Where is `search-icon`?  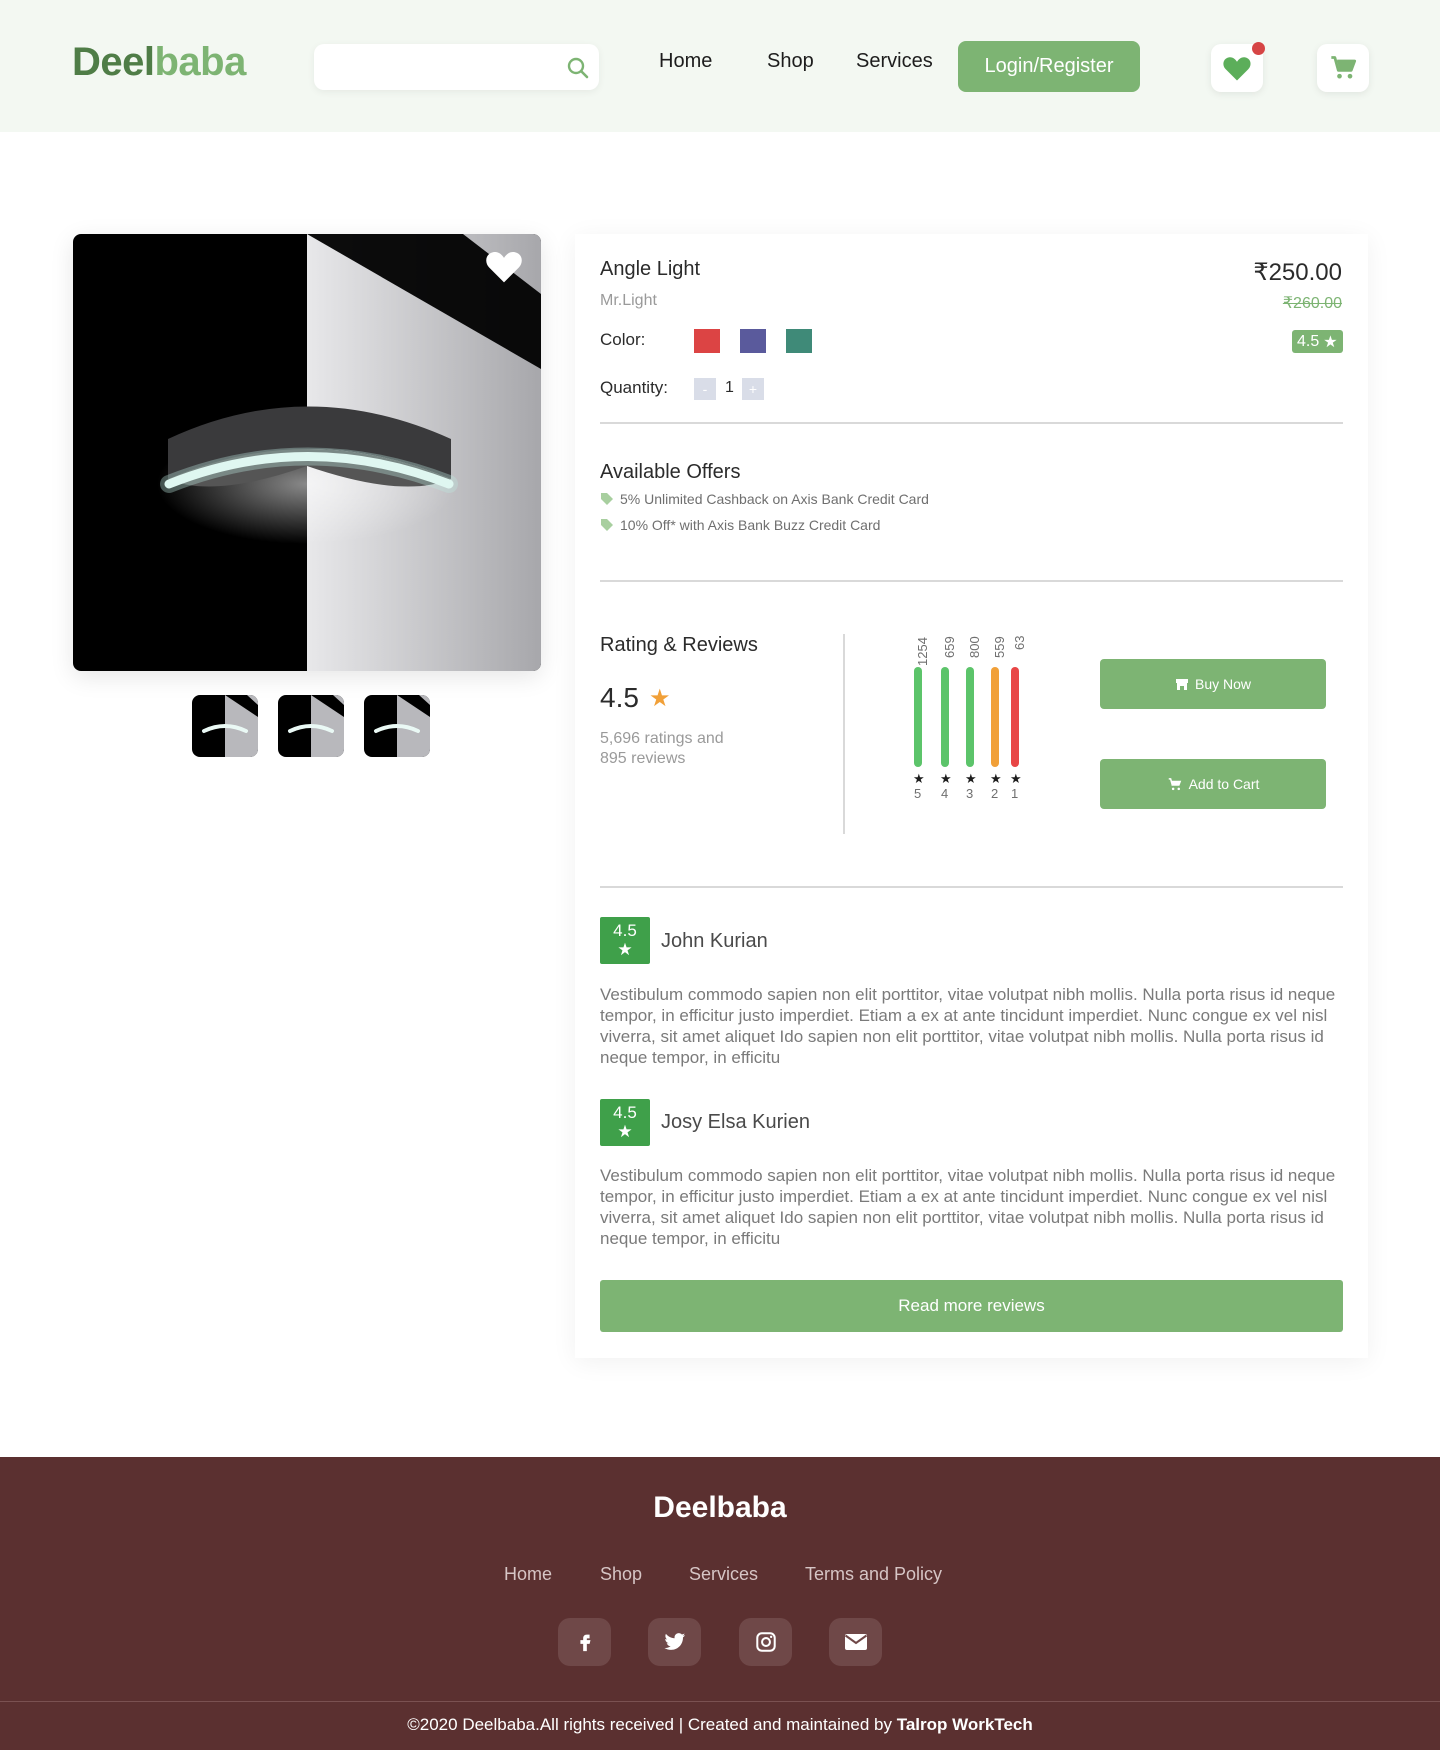 search-icon is located at coordinates (578, 68).